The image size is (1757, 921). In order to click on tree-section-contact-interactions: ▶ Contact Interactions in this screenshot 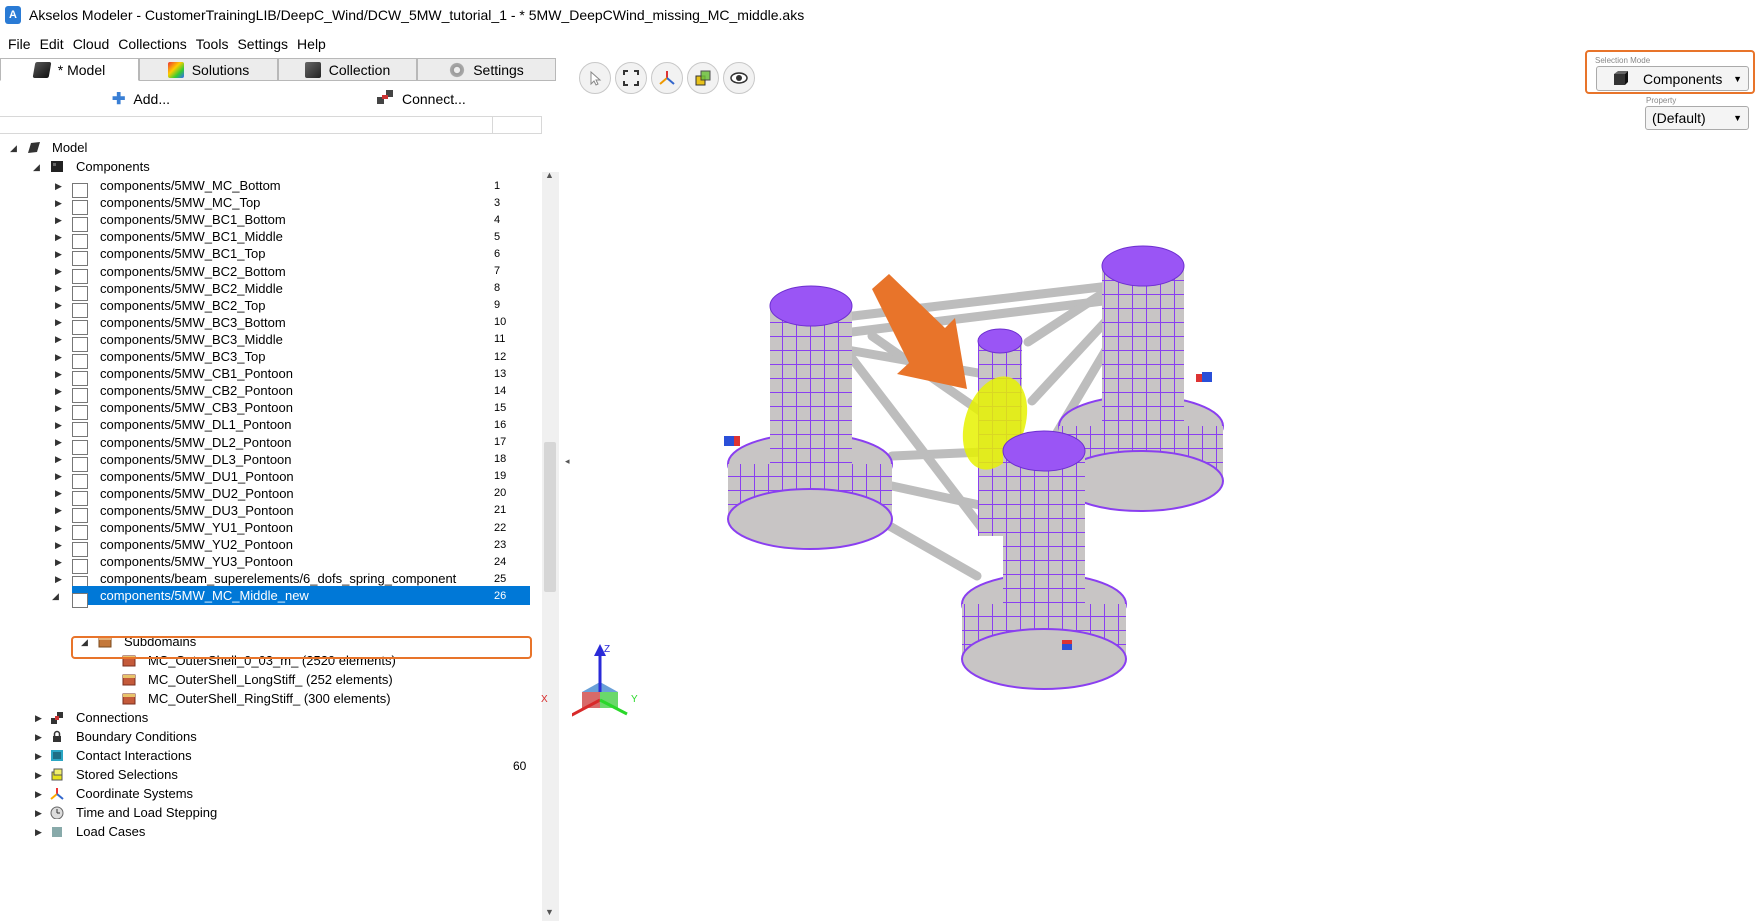, I will do `click(271, 755)`.